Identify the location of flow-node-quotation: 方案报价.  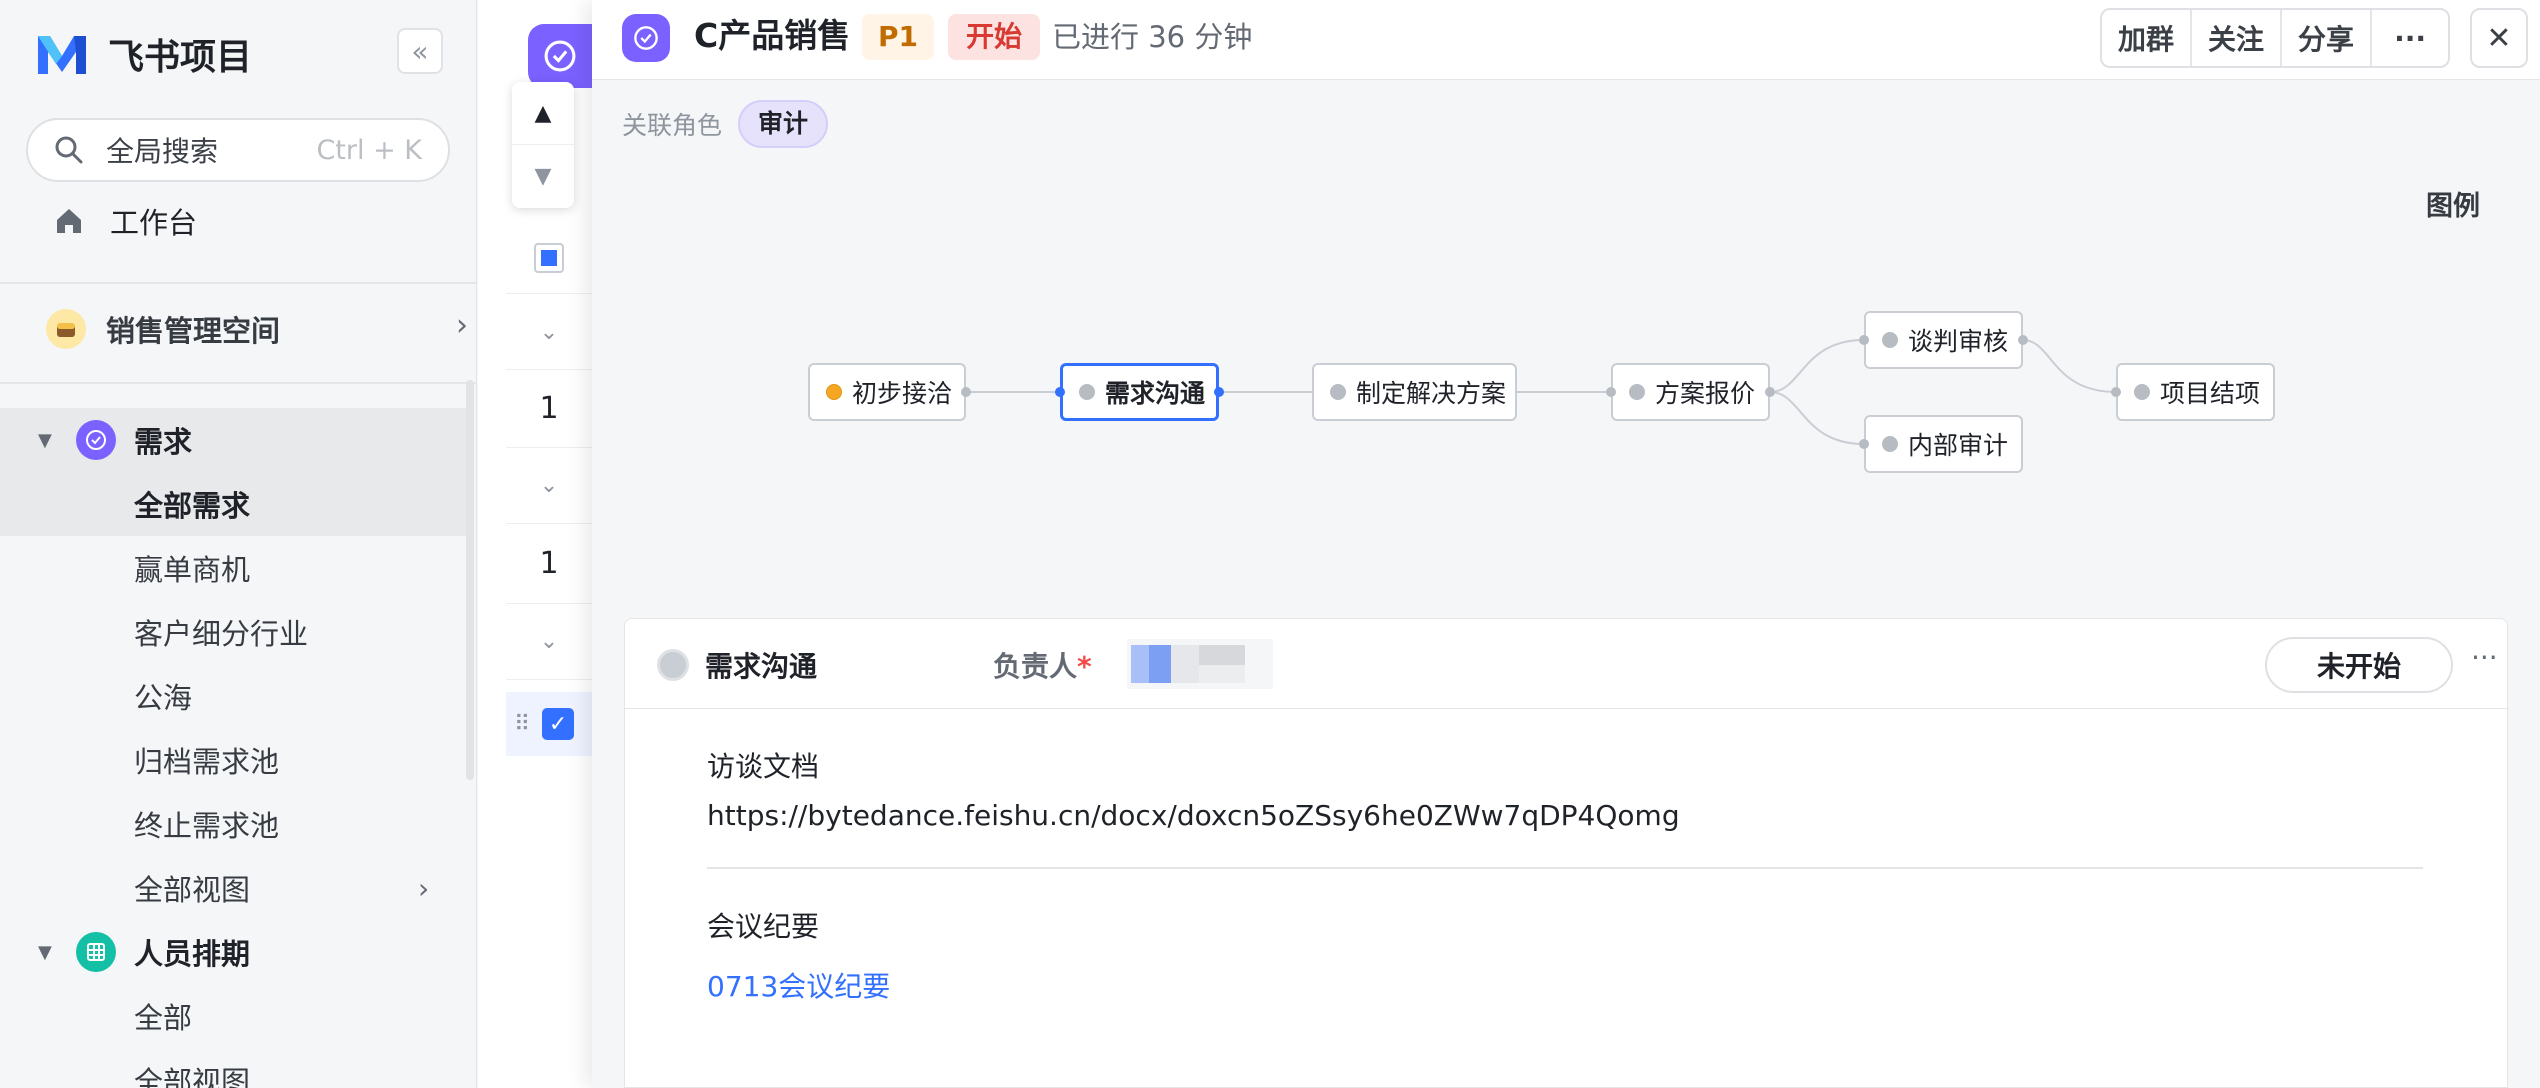
(1690, 392).